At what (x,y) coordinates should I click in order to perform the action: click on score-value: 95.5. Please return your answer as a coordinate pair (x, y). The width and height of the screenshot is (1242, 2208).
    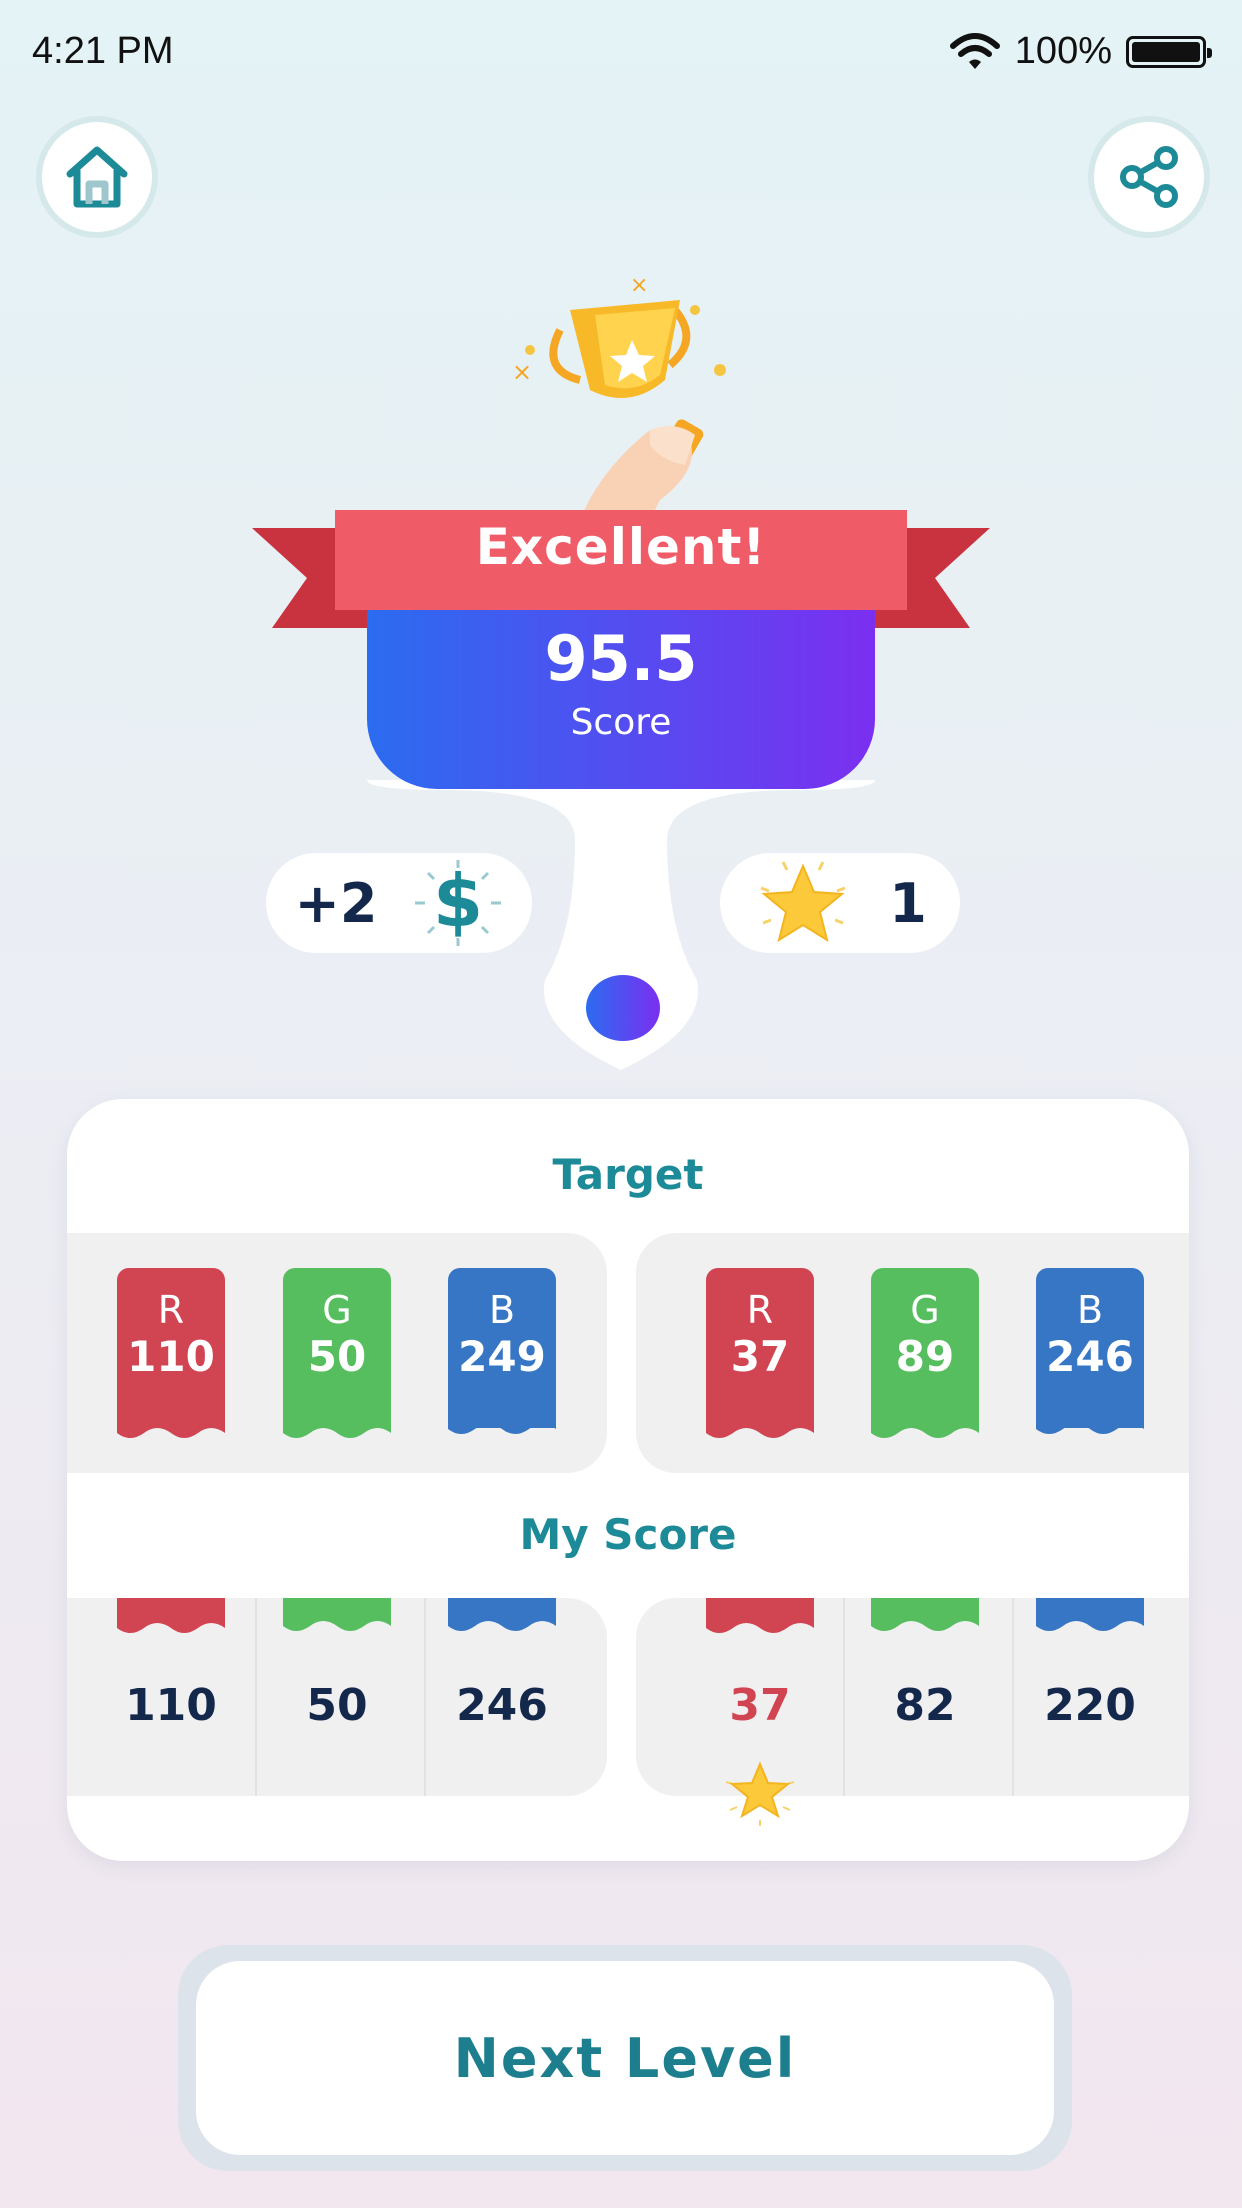
    Looking at the image, I should click on (621, 658).